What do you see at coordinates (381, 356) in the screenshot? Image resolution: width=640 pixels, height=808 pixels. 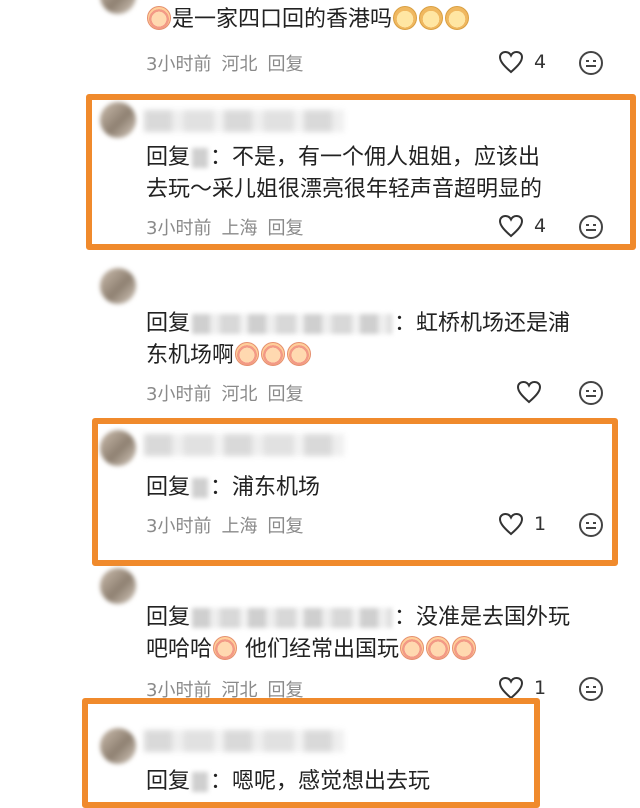 I see `comment-text-line2: 东机场啊` at bounding box center [381, 356].